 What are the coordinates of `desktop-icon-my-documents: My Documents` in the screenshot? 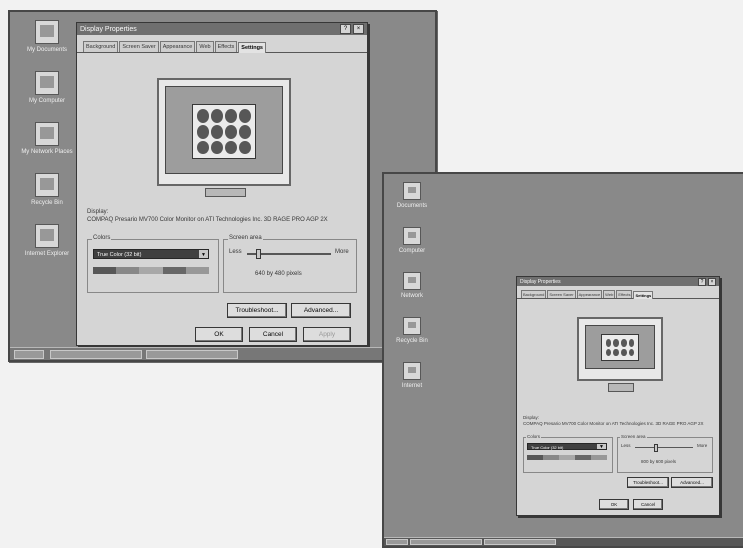 It's located at (47, 37).